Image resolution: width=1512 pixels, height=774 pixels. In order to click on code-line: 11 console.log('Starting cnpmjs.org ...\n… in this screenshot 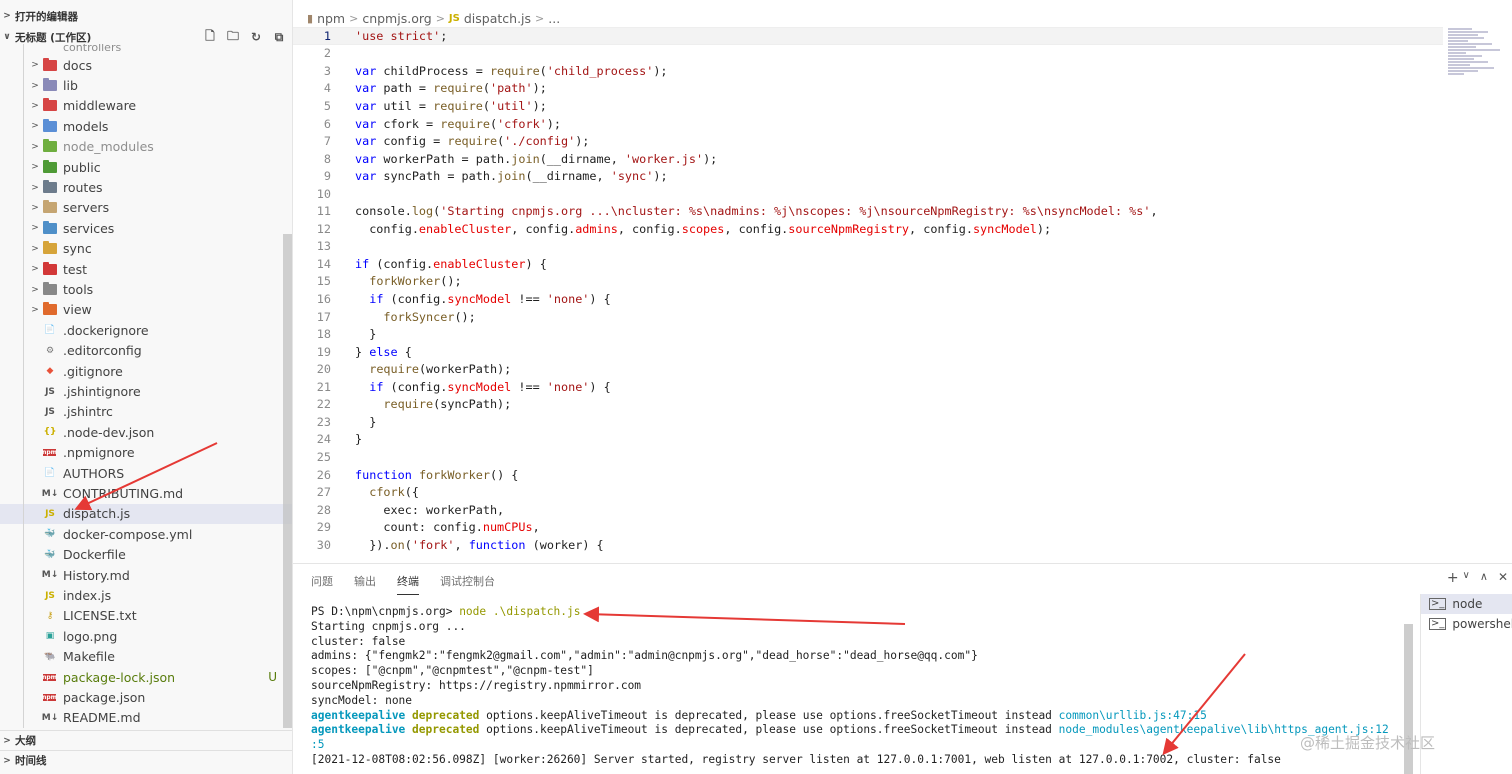, I will do `click(868, 212)`.